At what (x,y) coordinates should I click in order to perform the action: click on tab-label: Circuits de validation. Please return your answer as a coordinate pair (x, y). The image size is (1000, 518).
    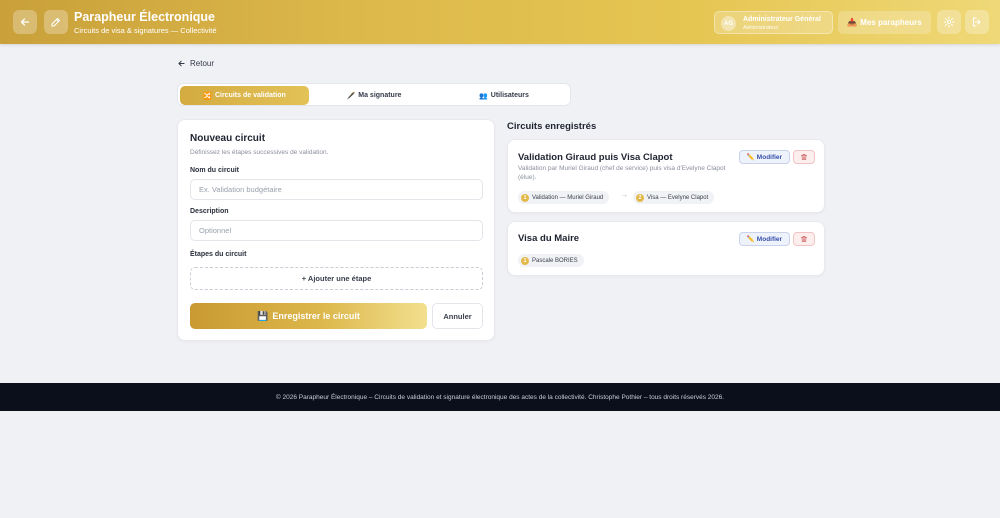
    Looking at the image, I should click on (250, 95).